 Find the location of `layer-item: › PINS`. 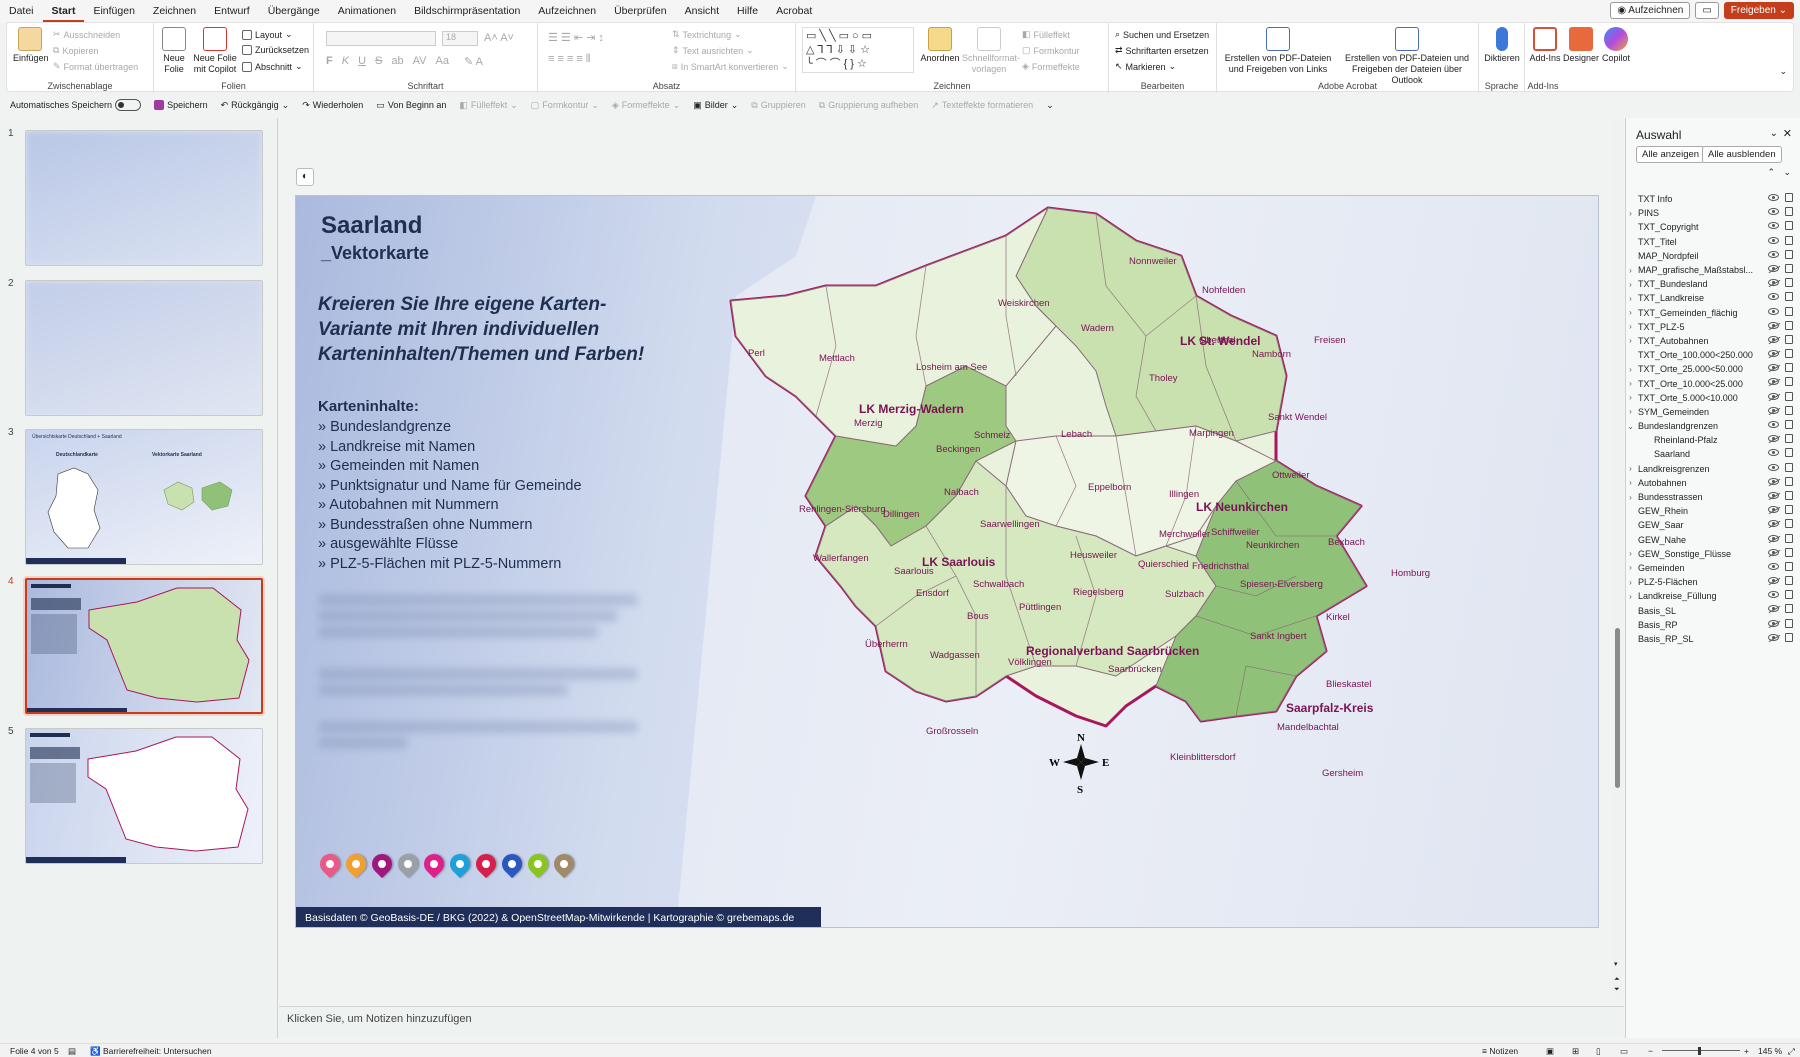

layer-item: › PINS is located at coordinates (1713, 213).